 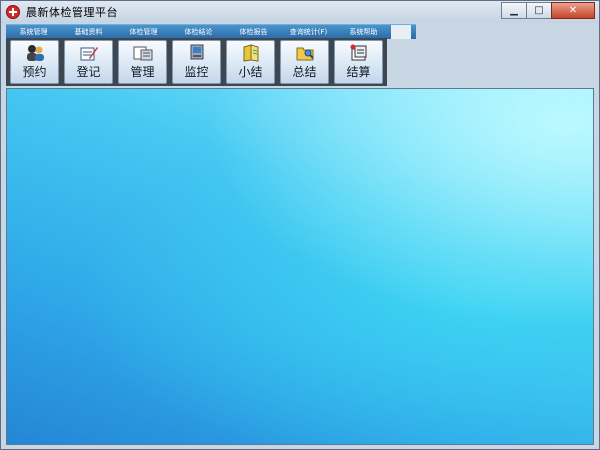 What do you see at coordinates (573, 10) in the screenshot?
I see `close-button: ✕` at bounding box center [573, 10].